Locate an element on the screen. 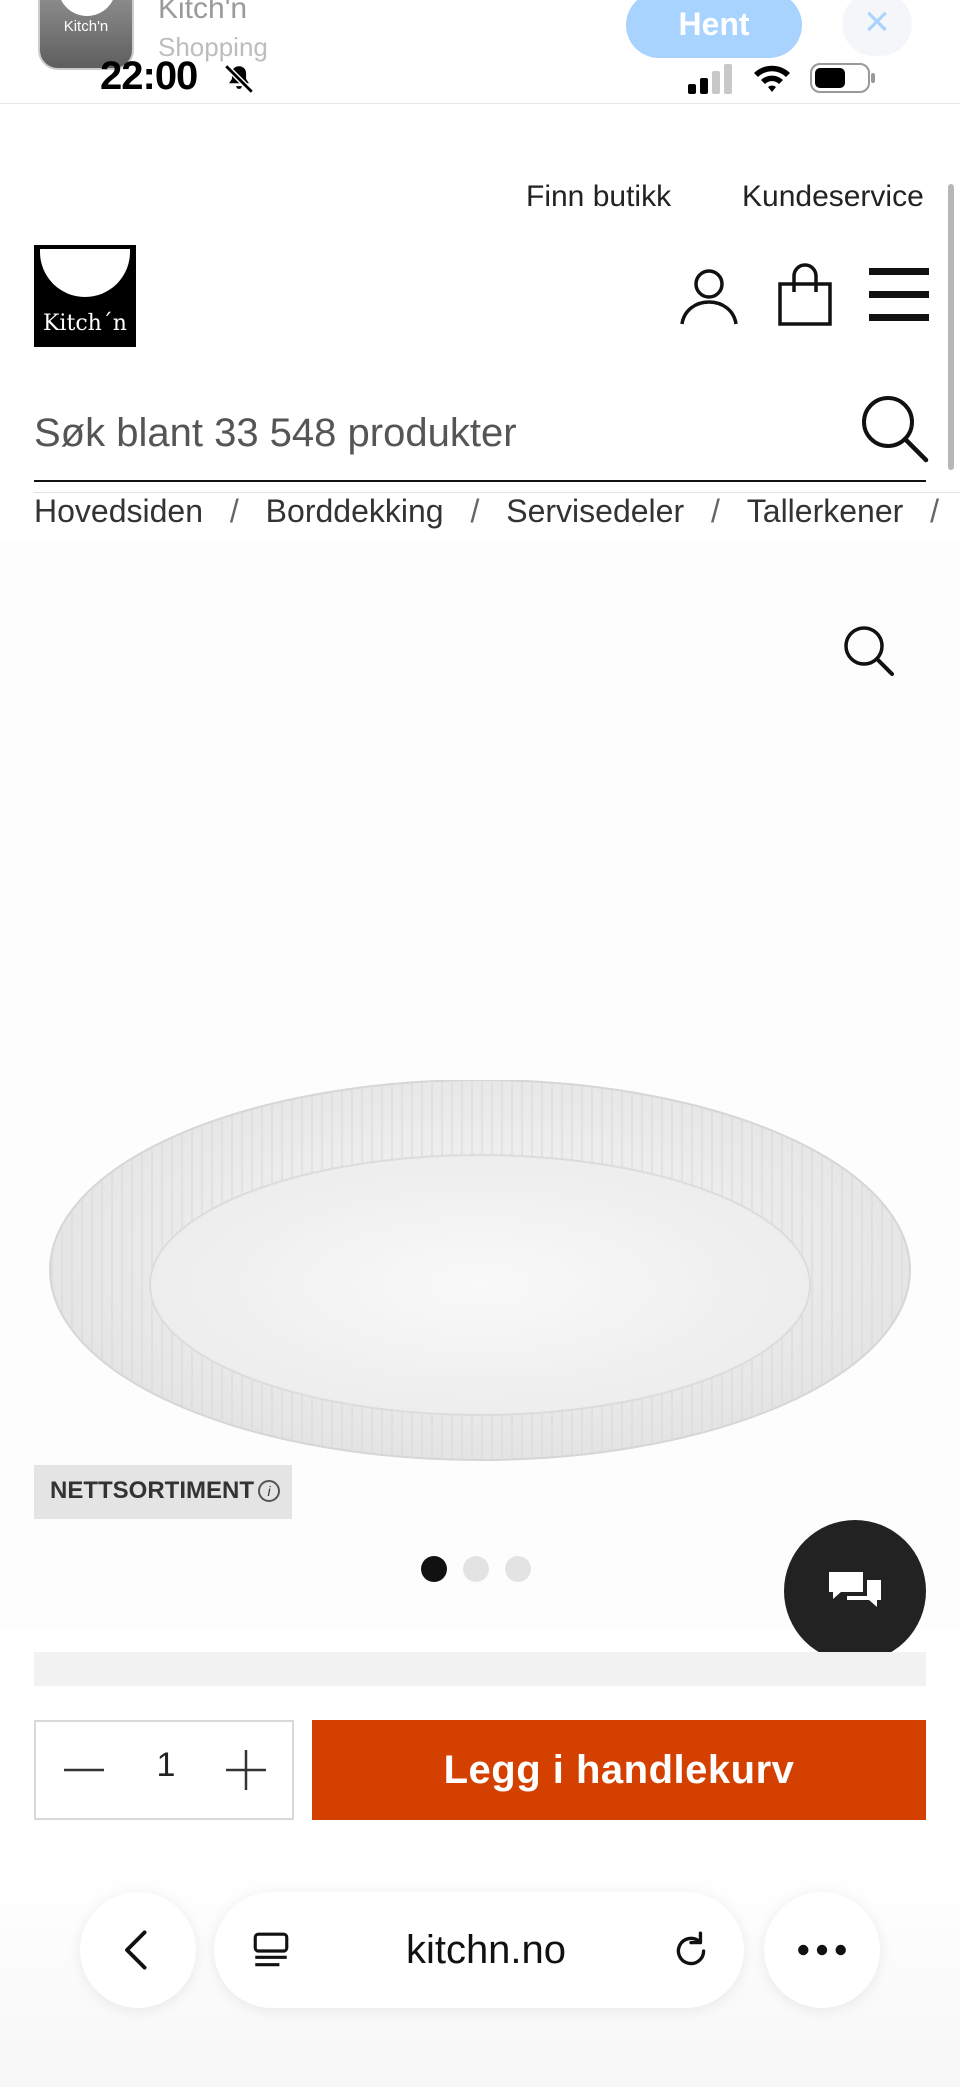  chevron-left-icon is located at coordinates (136, 1950).